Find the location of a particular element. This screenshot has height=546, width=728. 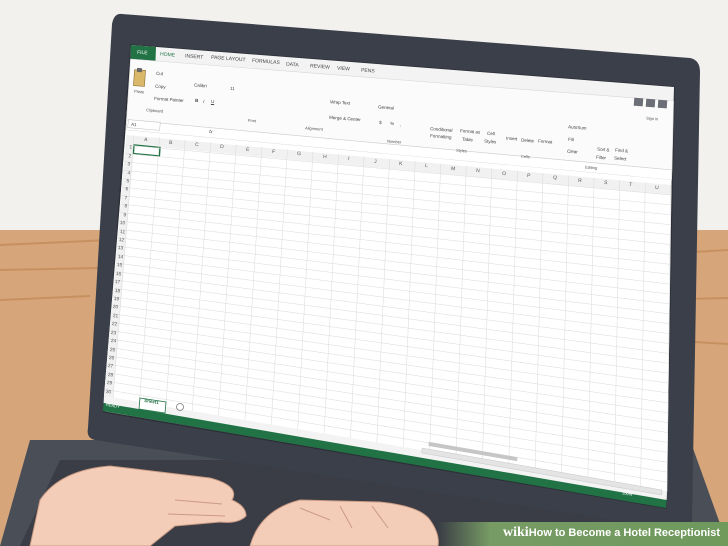

delete-button: Delete is located at coordinates (527, 141).